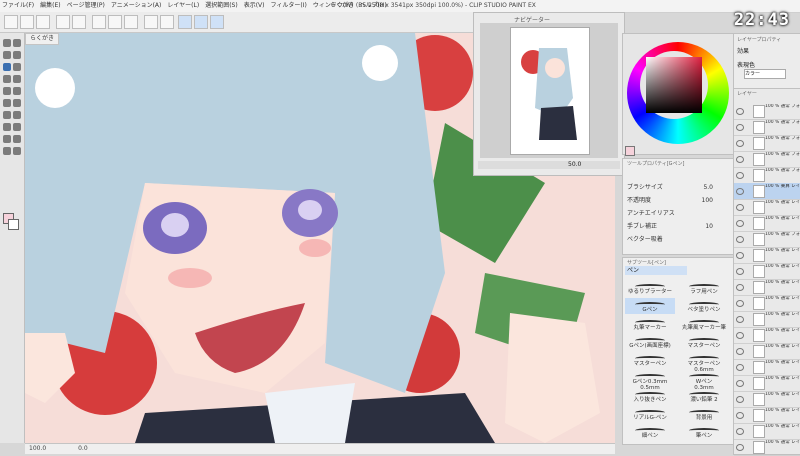 This screenshot has height=456, width=800. I want to click on brush-item: リアルG-ペン, so click(650, 414).